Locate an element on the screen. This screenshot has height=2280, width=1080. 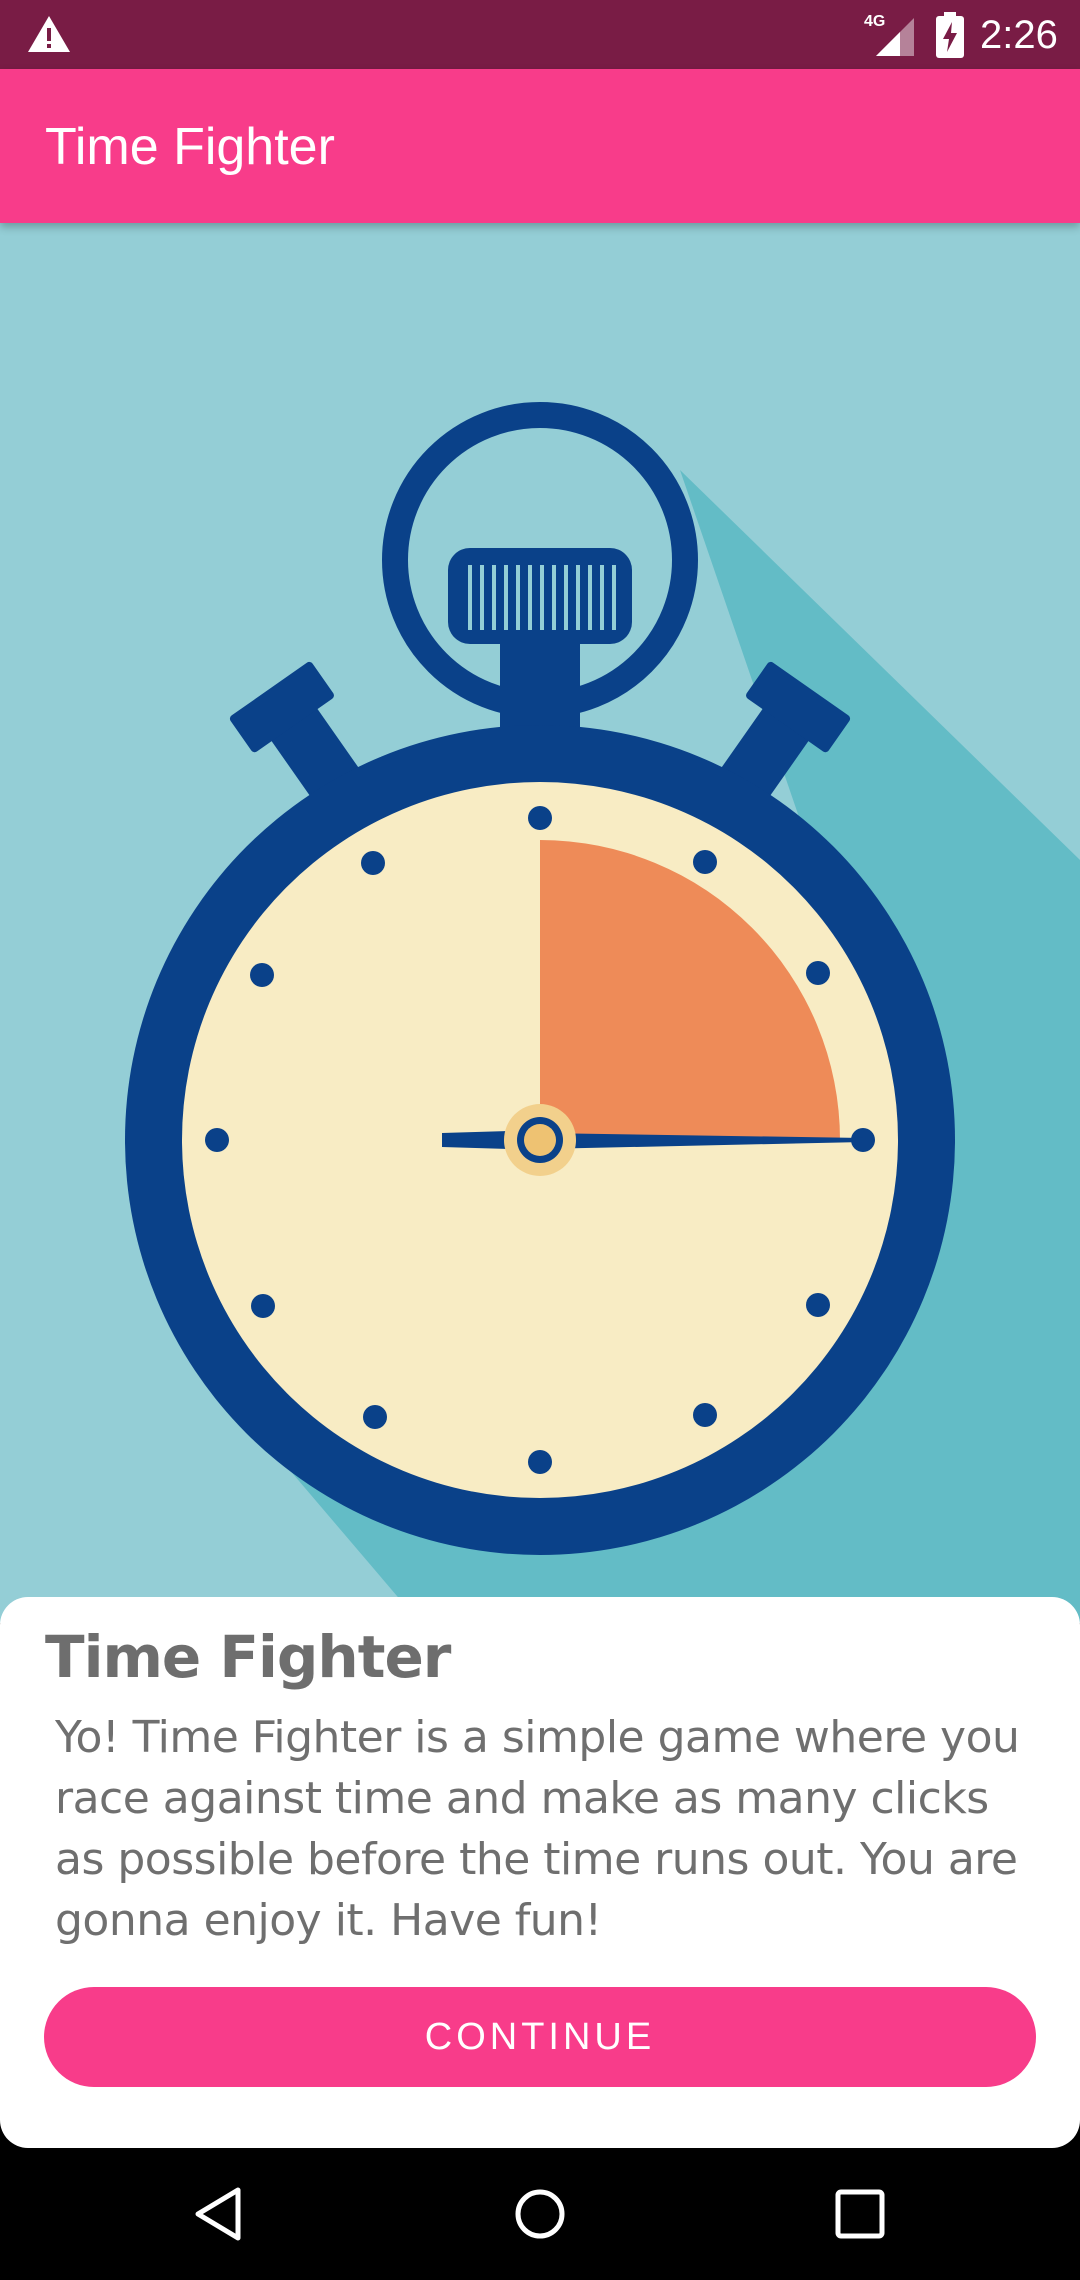
back-icon is located at coordinates (220, 2214).